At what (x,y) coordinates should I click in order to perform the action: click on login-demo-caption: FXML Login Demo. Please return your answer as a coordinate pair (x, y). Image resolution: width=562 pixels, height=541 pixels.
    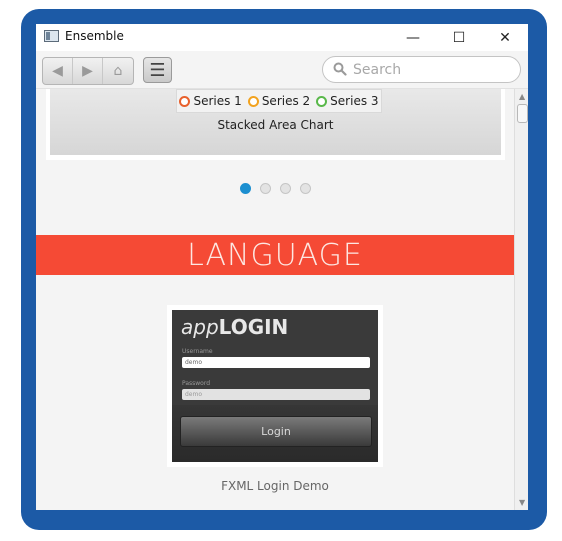
    Looking at the image, I should click on (275, 486).